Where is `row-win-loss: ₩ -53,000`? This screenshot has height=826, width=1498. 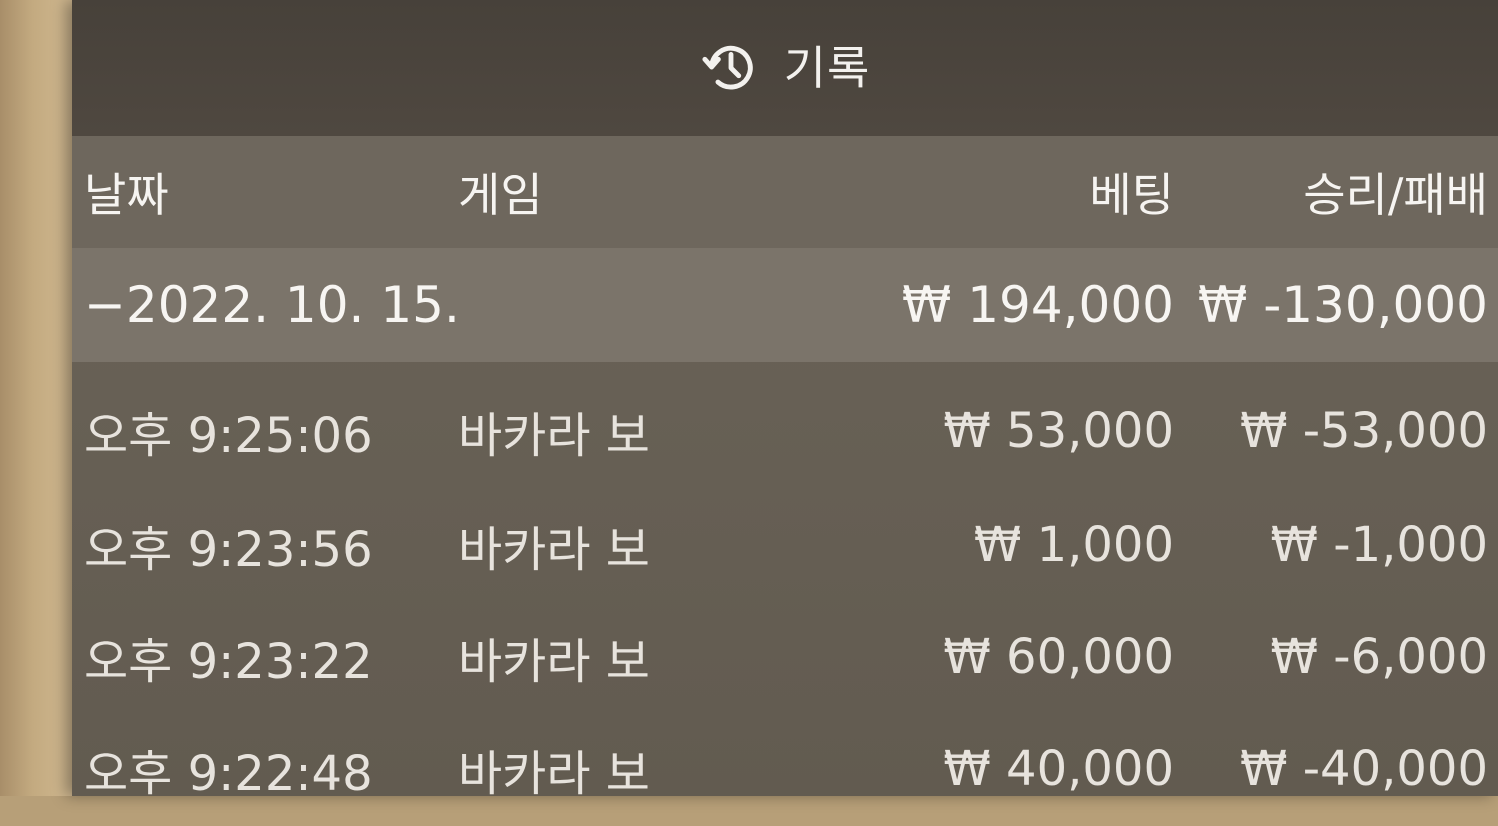 row-win-loss: ₩ -53,000 is located at coordinates (1364, 431).